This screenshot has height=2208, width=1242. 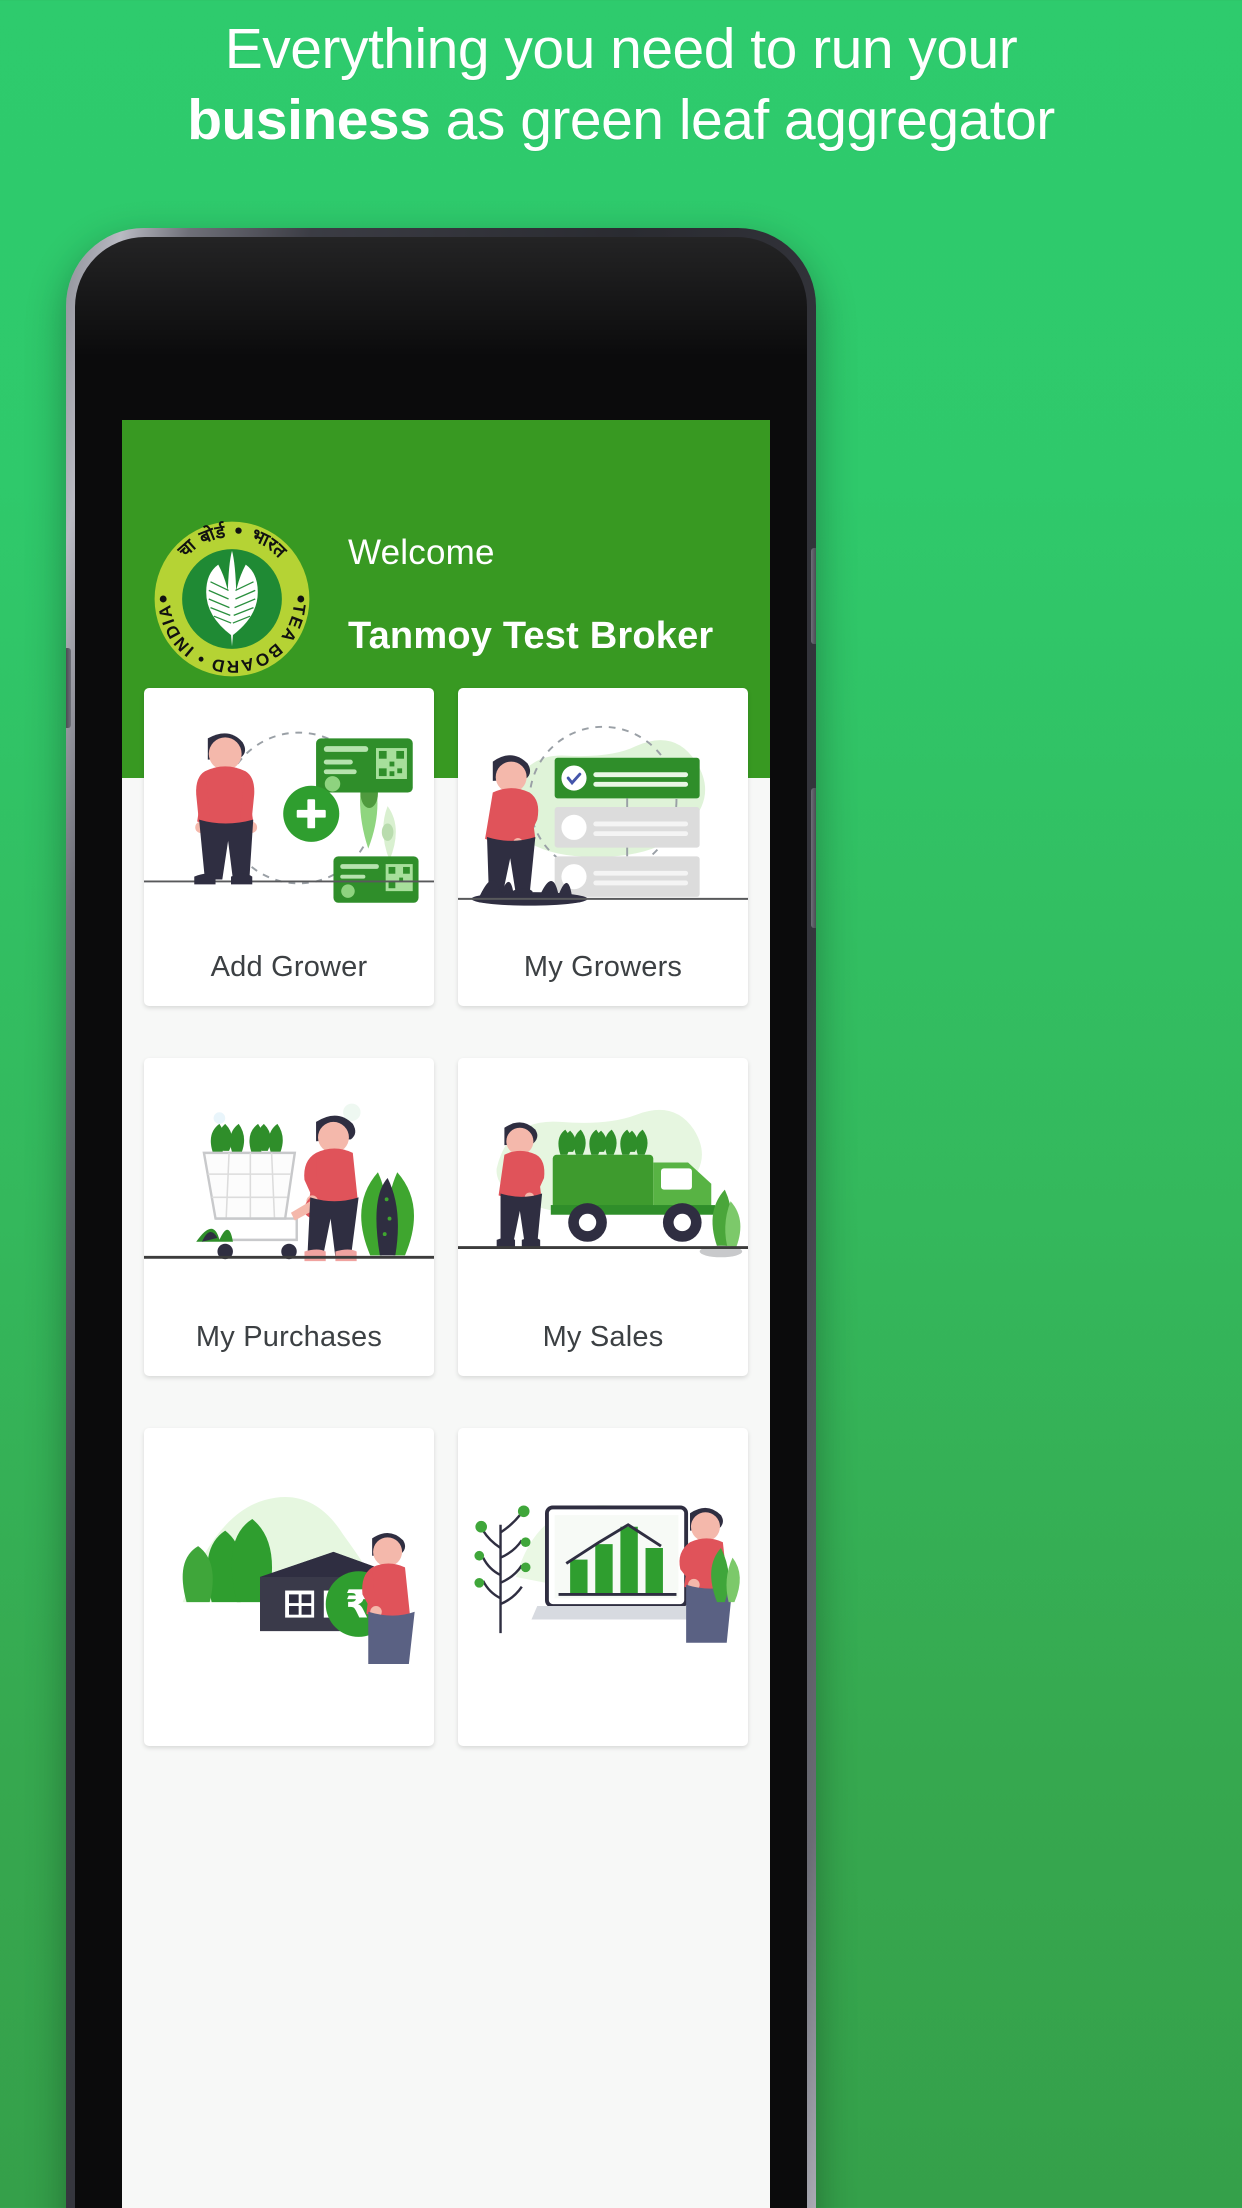 I want to click on promo-line-2-rest: as green leaf aggregator, so click(x=743, y=119).